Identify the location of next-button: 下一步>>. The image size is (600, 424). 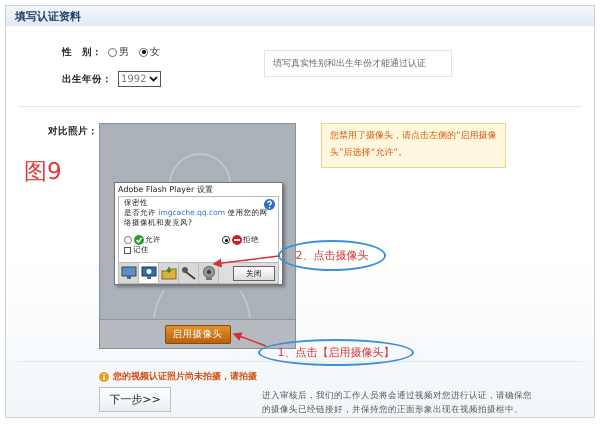
(135, 399).